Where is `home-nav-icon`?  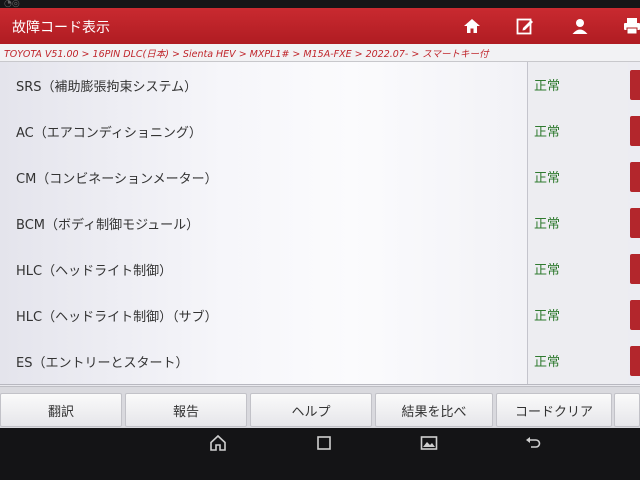 home-nav-icon is located at coordinates (218, 443).